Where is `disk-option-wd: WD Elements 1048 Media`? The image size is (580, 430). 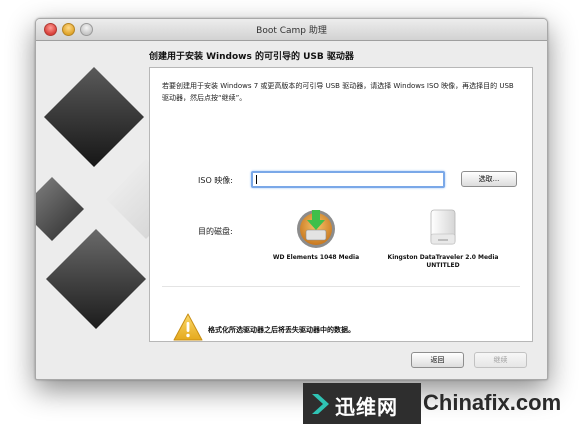
disk-option-wd: WD Elements 1048 Media is located at coordinates (316, 236).